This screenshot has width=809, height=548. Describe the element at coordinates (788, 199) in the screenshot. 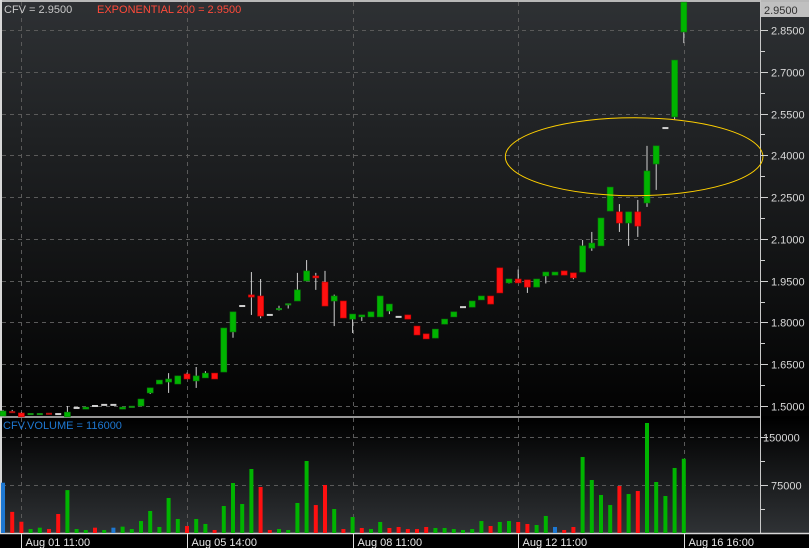

I see `price-tick-label: 2.2500` at that location.